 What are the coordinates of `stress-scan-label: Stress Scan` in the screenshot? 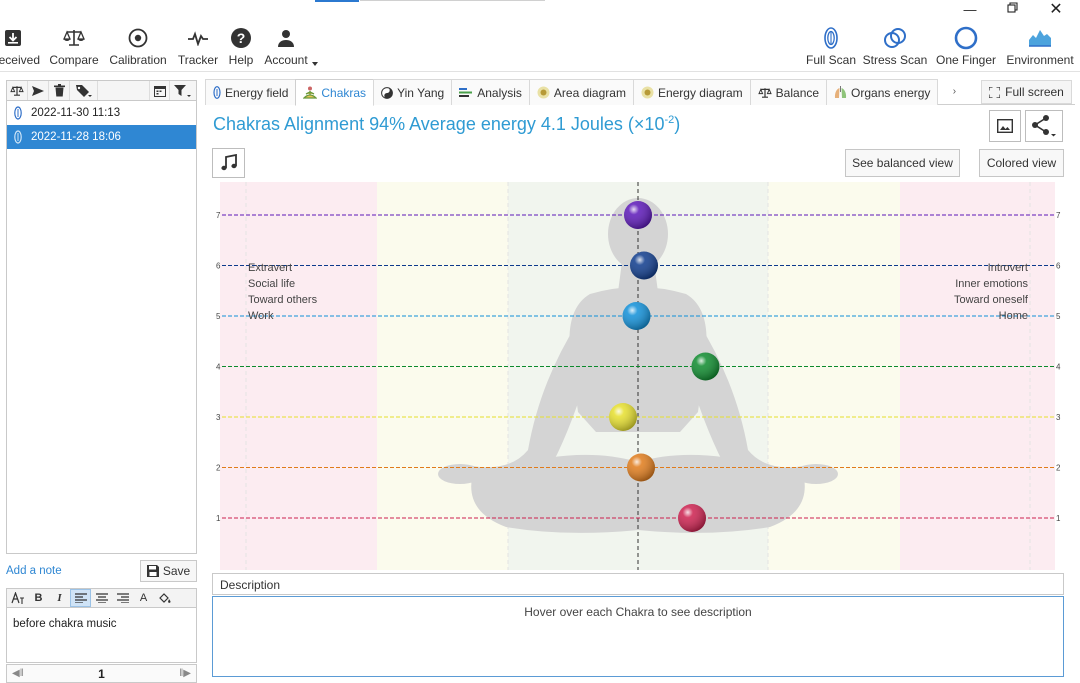 It's located at (895, 60).